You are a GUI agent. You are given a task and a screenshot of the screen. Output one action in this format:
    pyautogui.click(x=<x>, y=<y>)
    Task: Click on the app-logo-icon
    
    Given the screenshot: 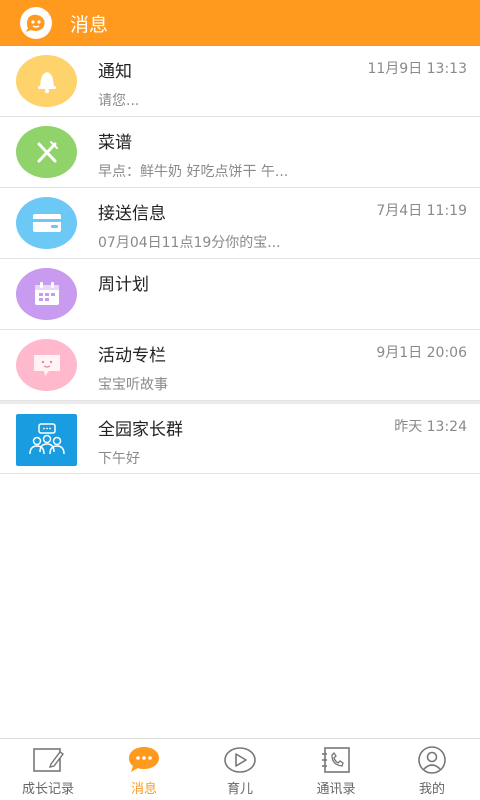 What is the action you would take?
    pyautogui.click(x=36, y=23)
    